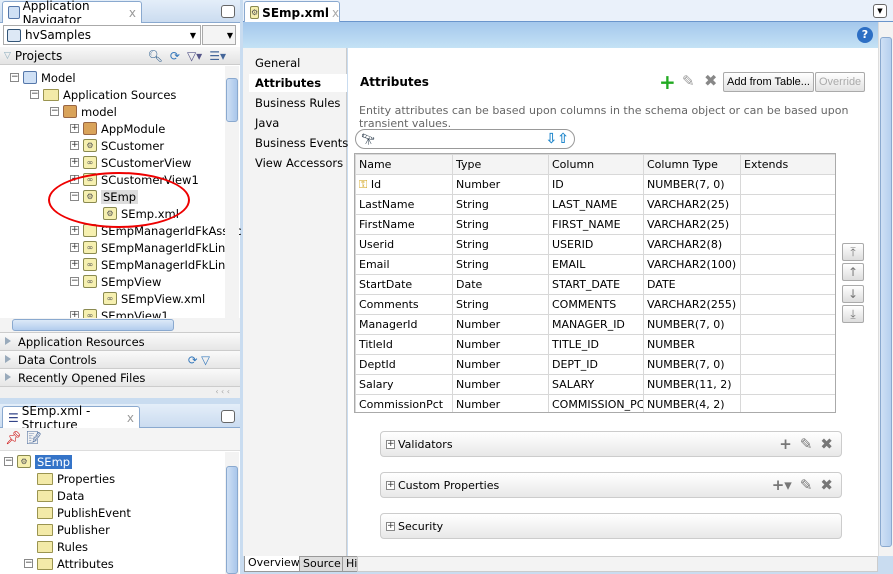 The height and width of the screenshot is (574, 893). What do you see at coordinates (595, 244) in the screenshot?
I see `table-row: Userid String USERID VARCHAR2(8)` at bounding box center [595, 244].